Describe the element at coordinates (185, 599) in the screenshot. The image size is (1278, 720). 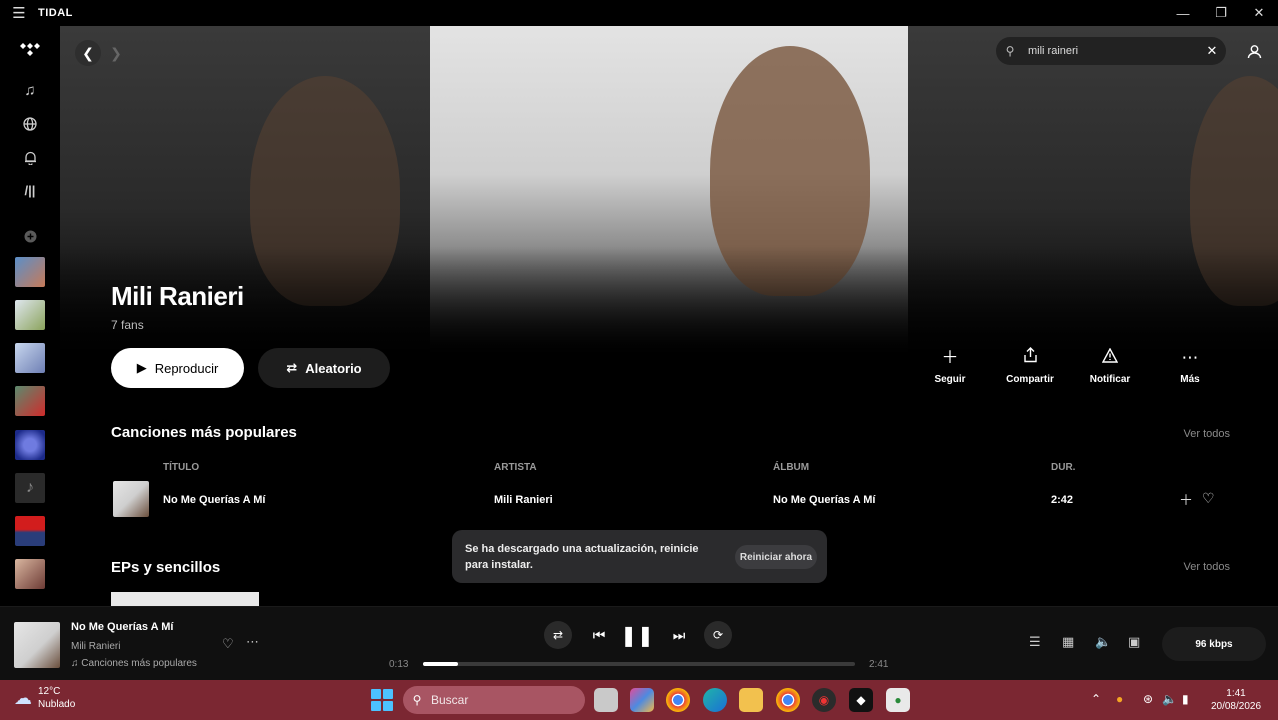
I see `ep-card` at that location.